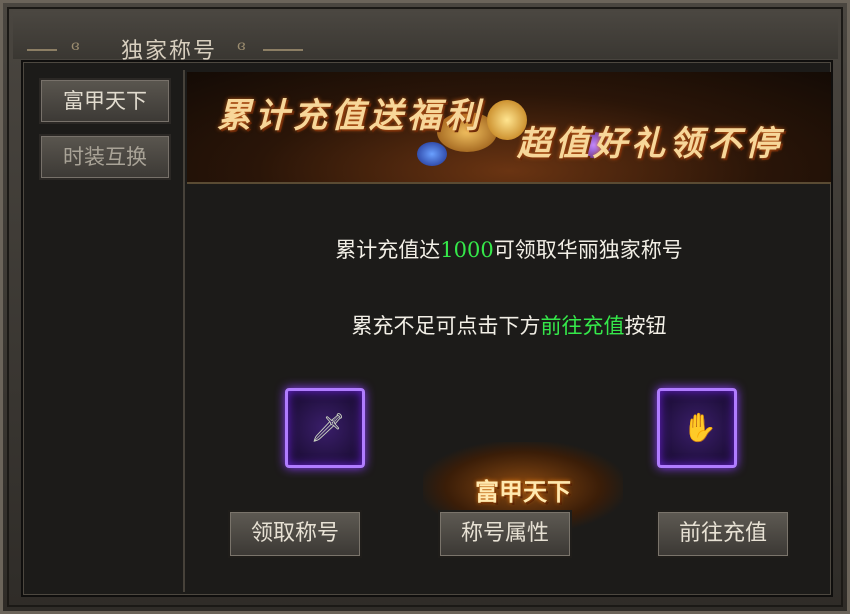 This screenshot has width=850, height=614. What do you see at coordinates (350, 116) in the screenshot?
I see `banner-headline: 累计充值送福利` at bounding box center [350, 116].